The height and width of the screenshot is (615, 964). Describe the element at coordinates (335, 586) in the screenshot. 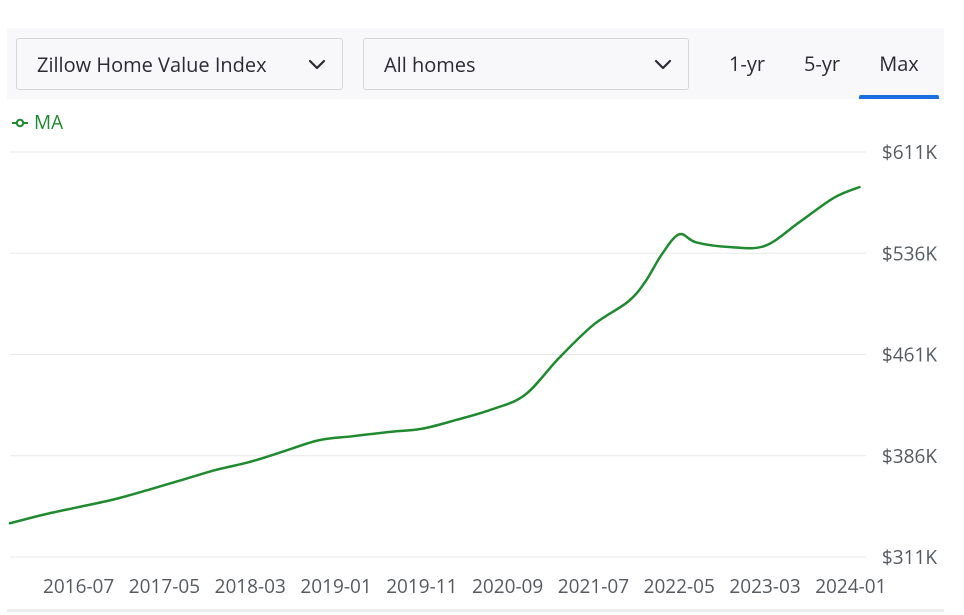

I see `x-tick-label: 2019-01` at that location.